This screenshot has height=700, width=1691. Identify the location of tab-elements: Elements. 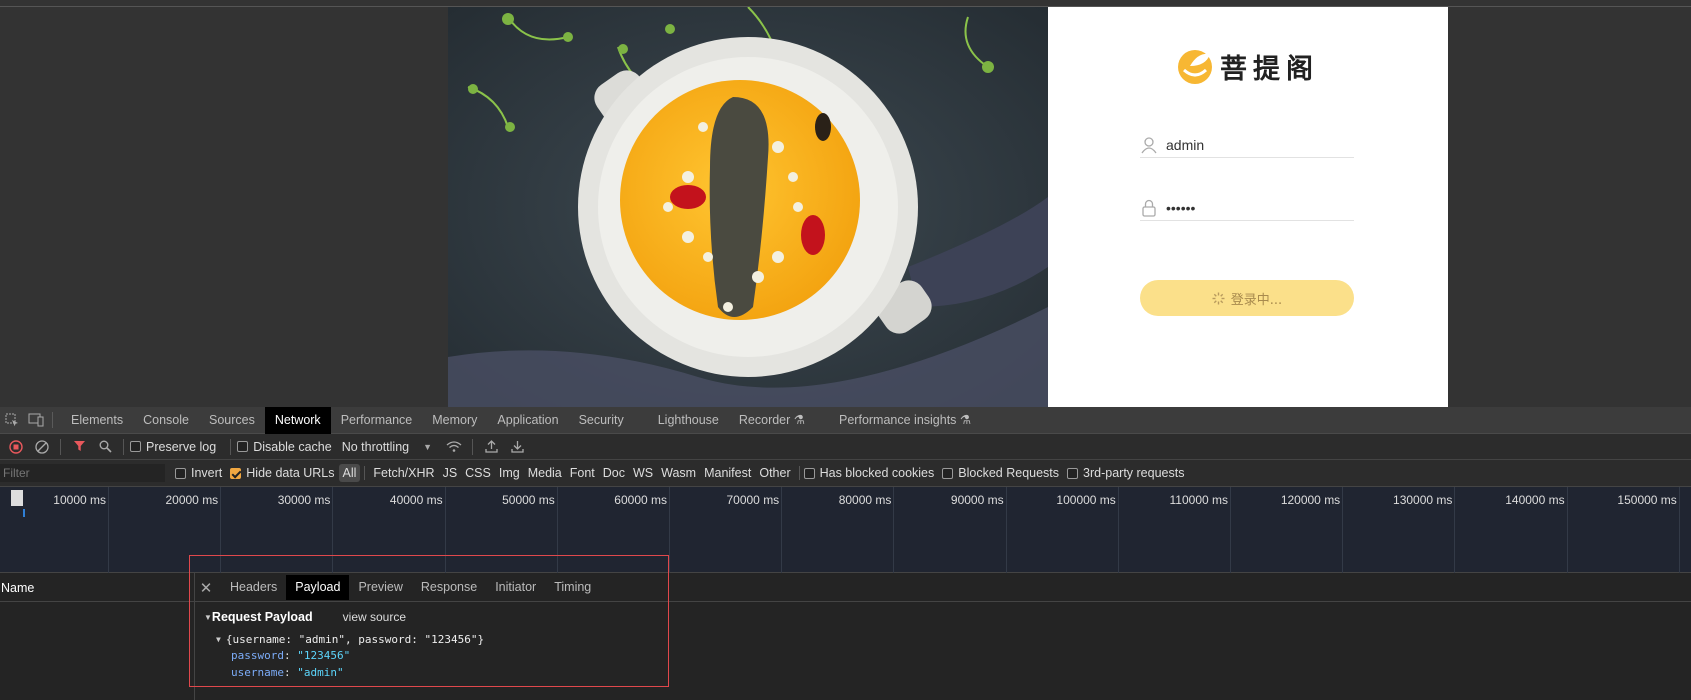
(97, 420).